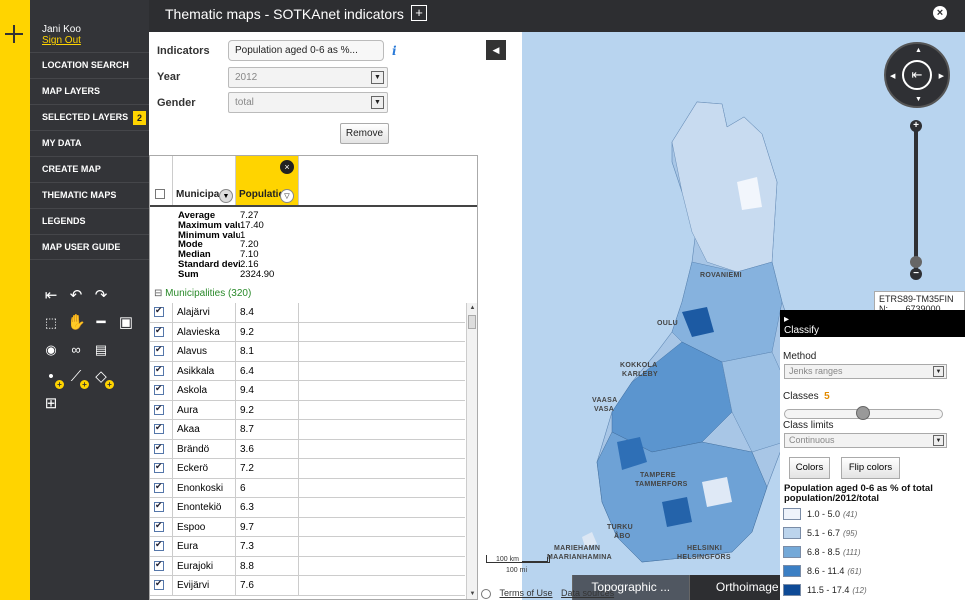 Image resolution: width=965 pixels, height=600 pixels. What do you see at coordinates (202, 293) in the screenshot?
I see `municipalities-group: ⊟ Municipalities (320)` at bounding box center [202, 293].